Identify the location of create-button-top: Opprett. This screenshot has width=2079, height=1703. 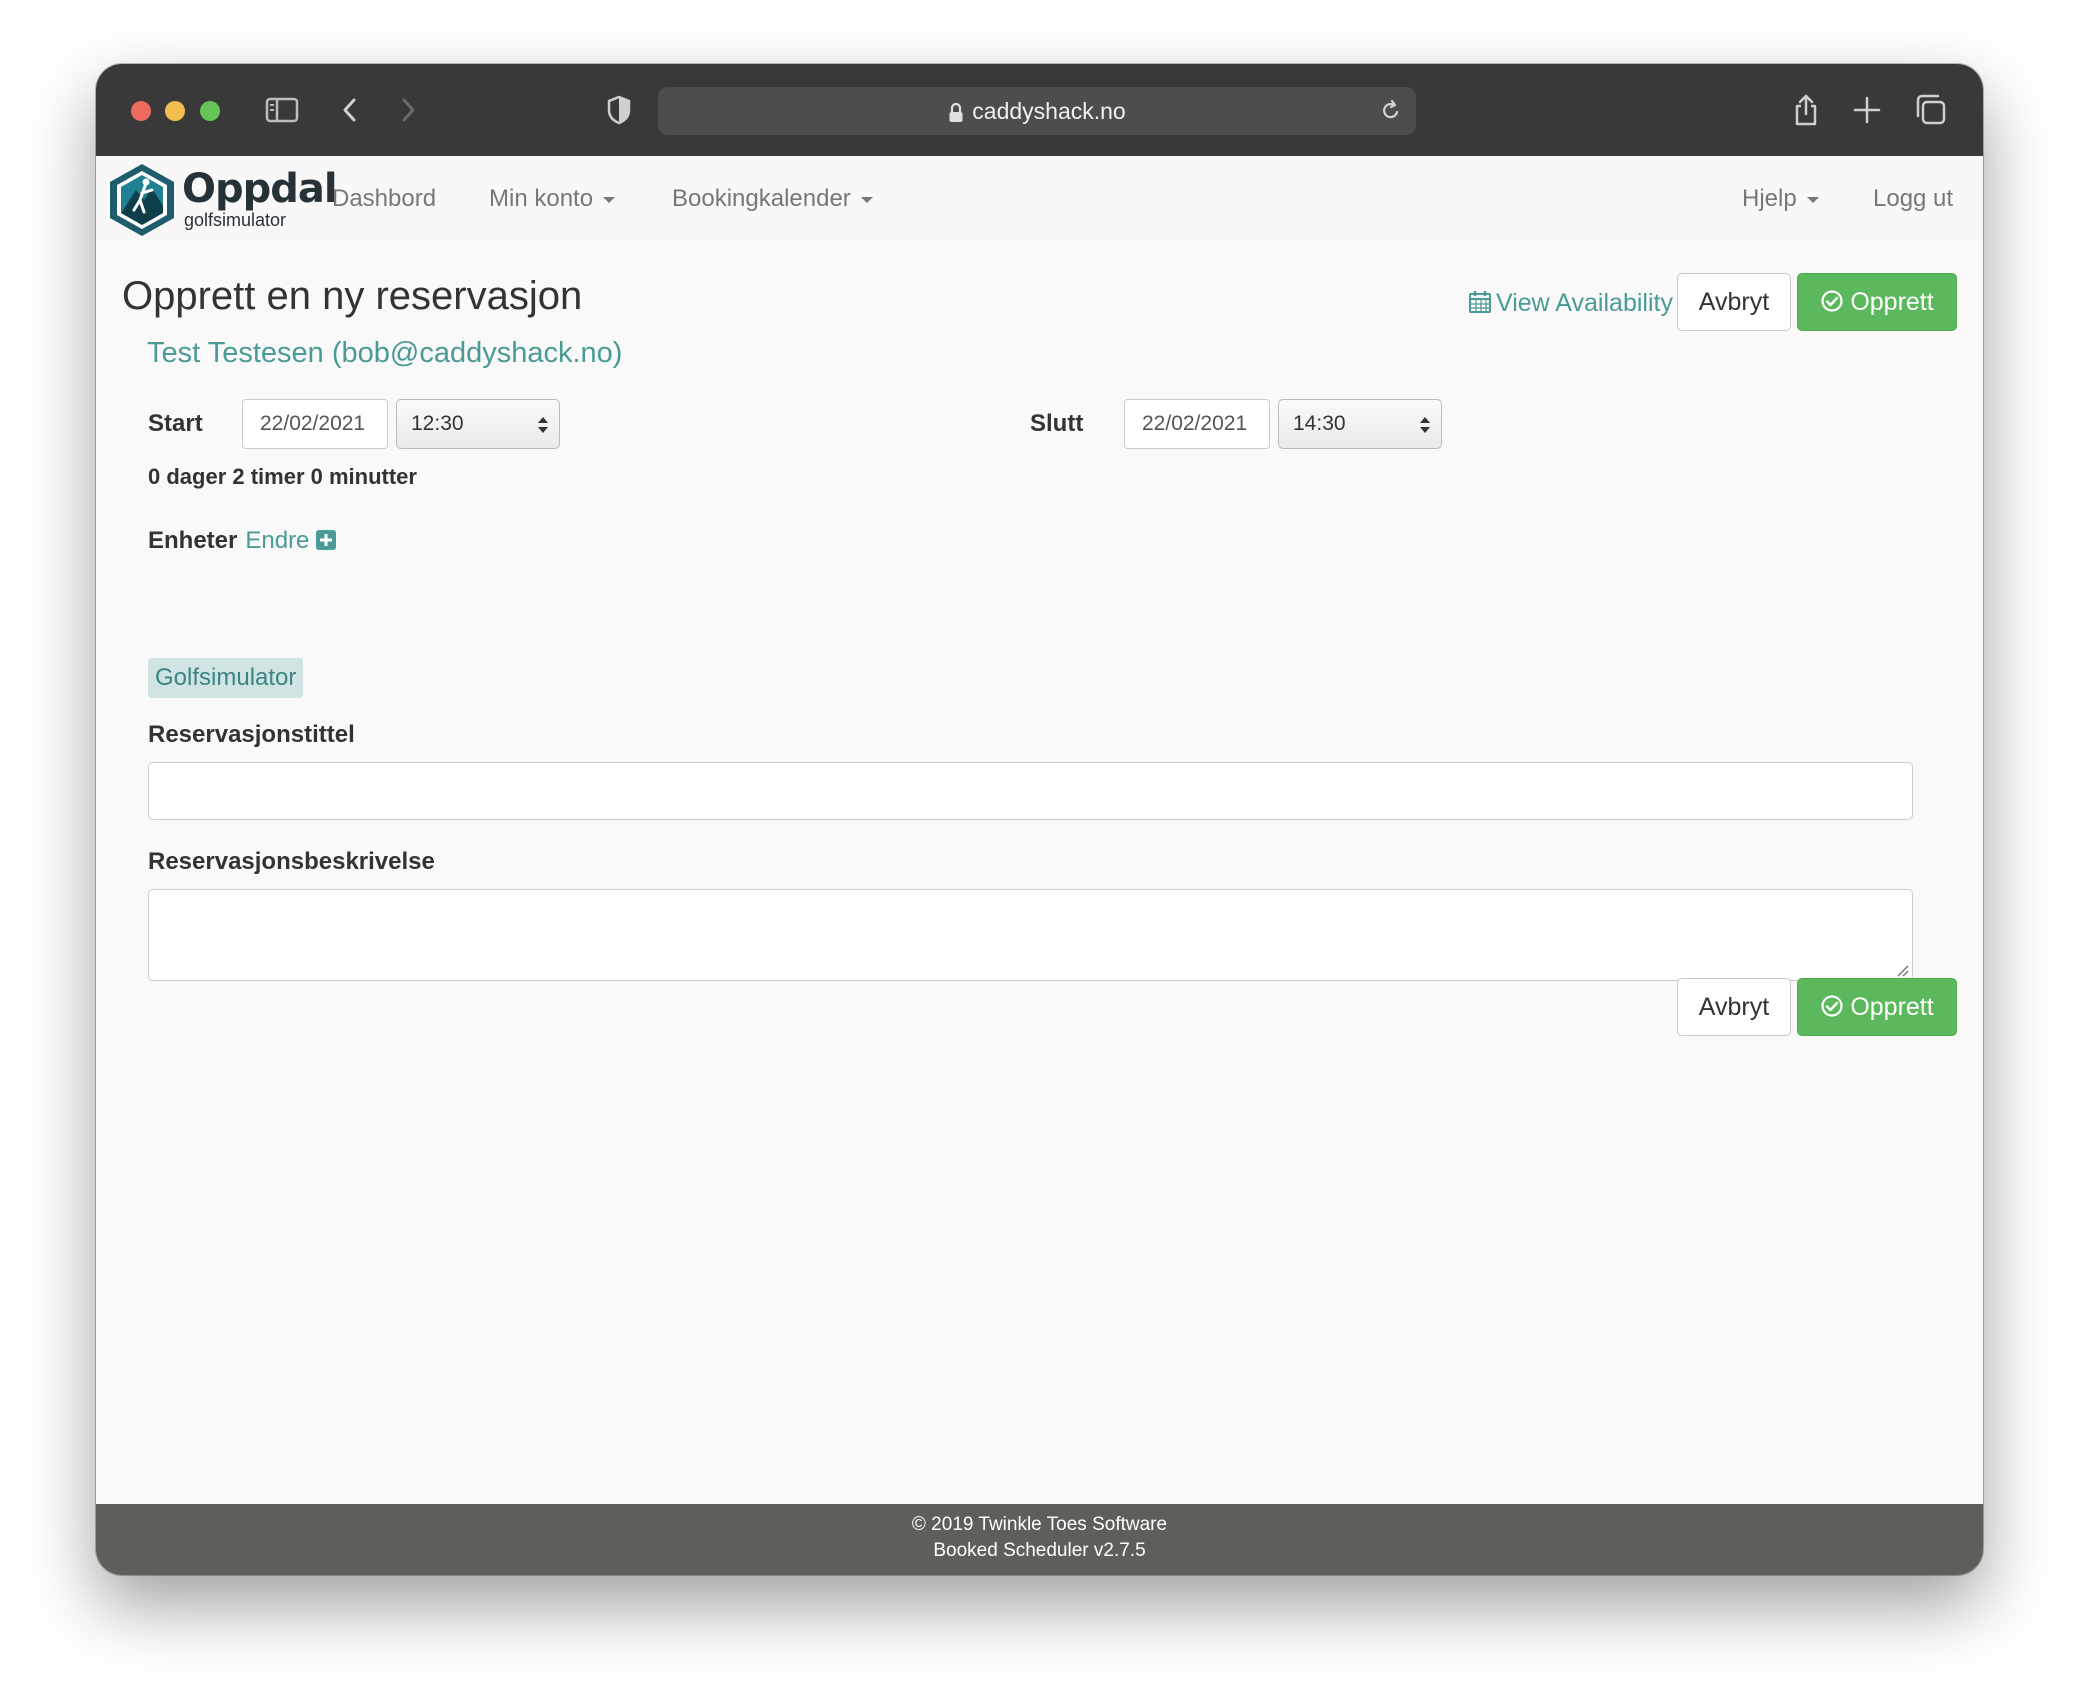
(1877, 302).